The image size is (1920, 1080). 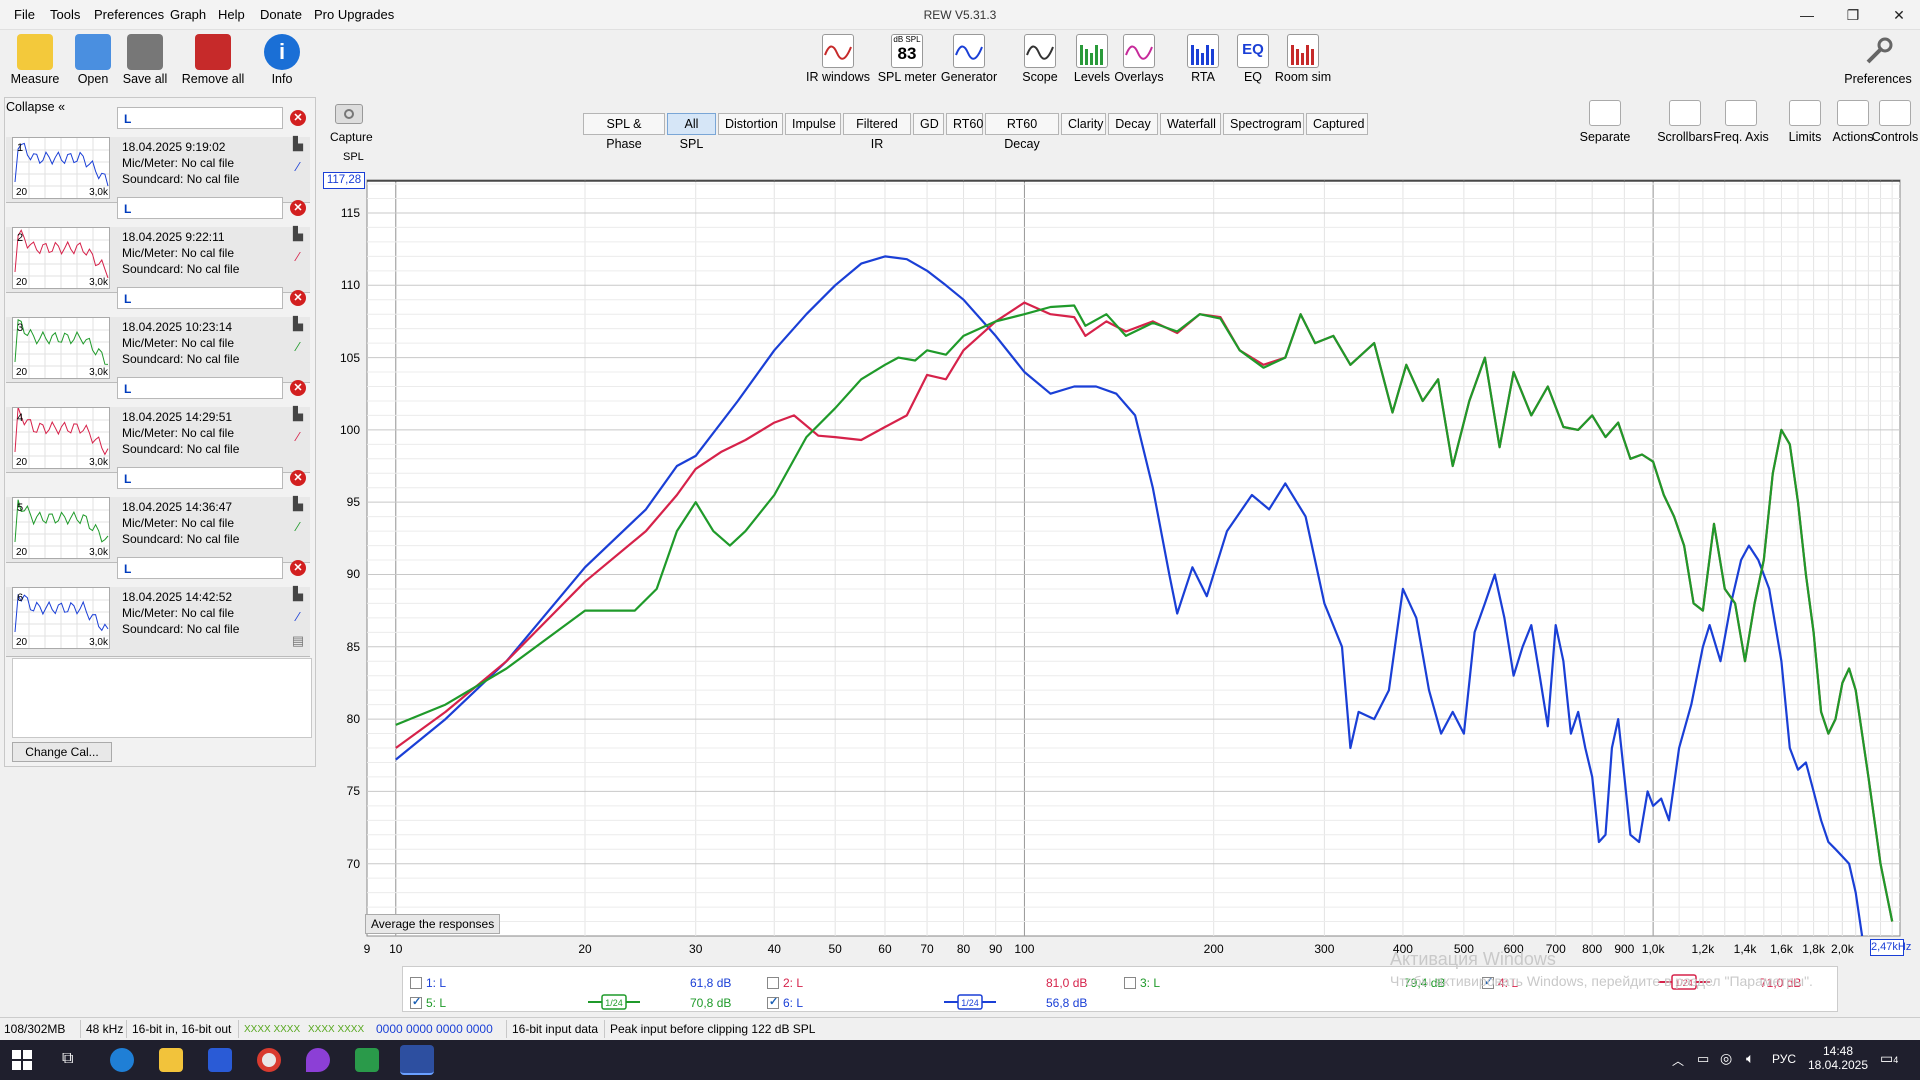 What do you see at coordinates (281, 14) in the screenshot?
I see `menu-donate: Donate` at bounding box center [281, 14].